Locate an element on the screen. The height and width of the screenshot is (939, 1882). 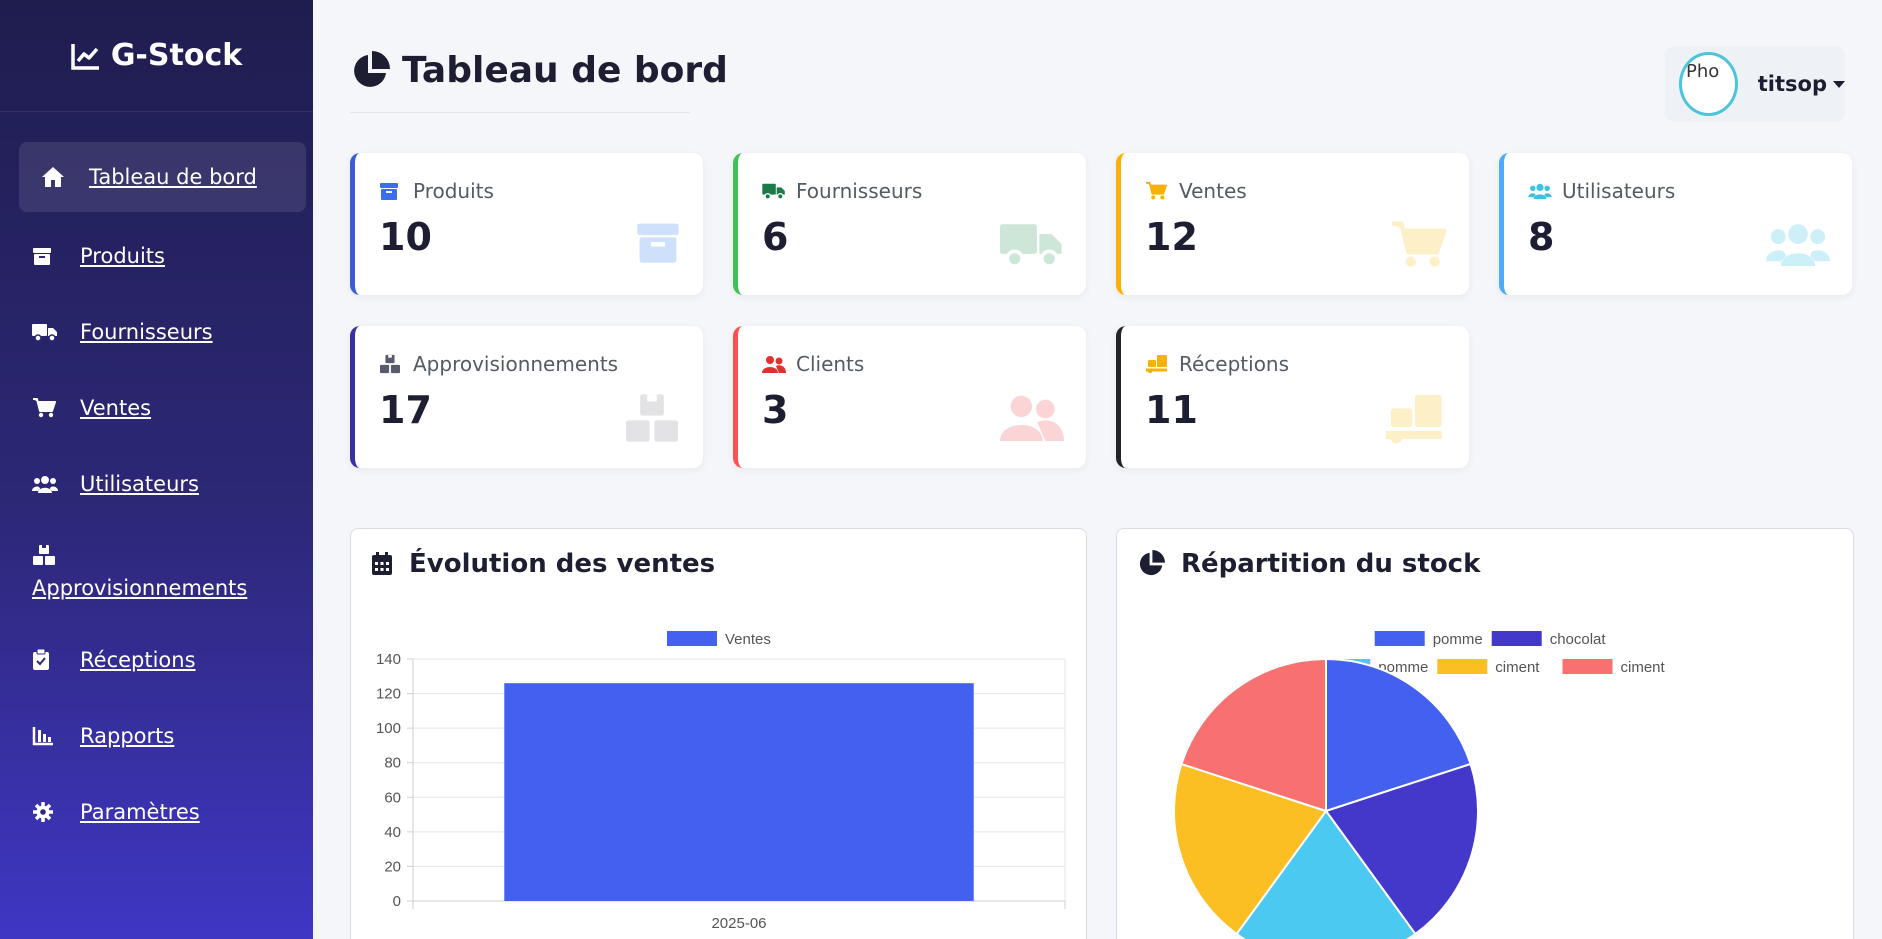
stat-card-head: Clients is located at coordinates (813, 364).